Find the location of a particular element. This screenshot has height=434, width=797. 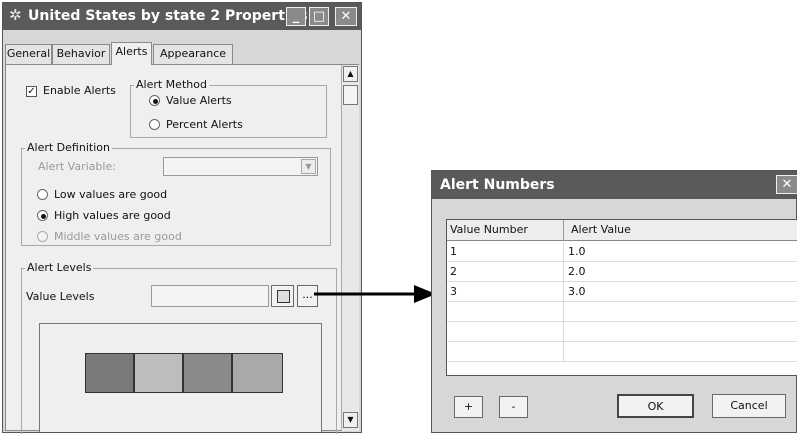

value-number-cell: 1 is located at coordinates (505, 252).